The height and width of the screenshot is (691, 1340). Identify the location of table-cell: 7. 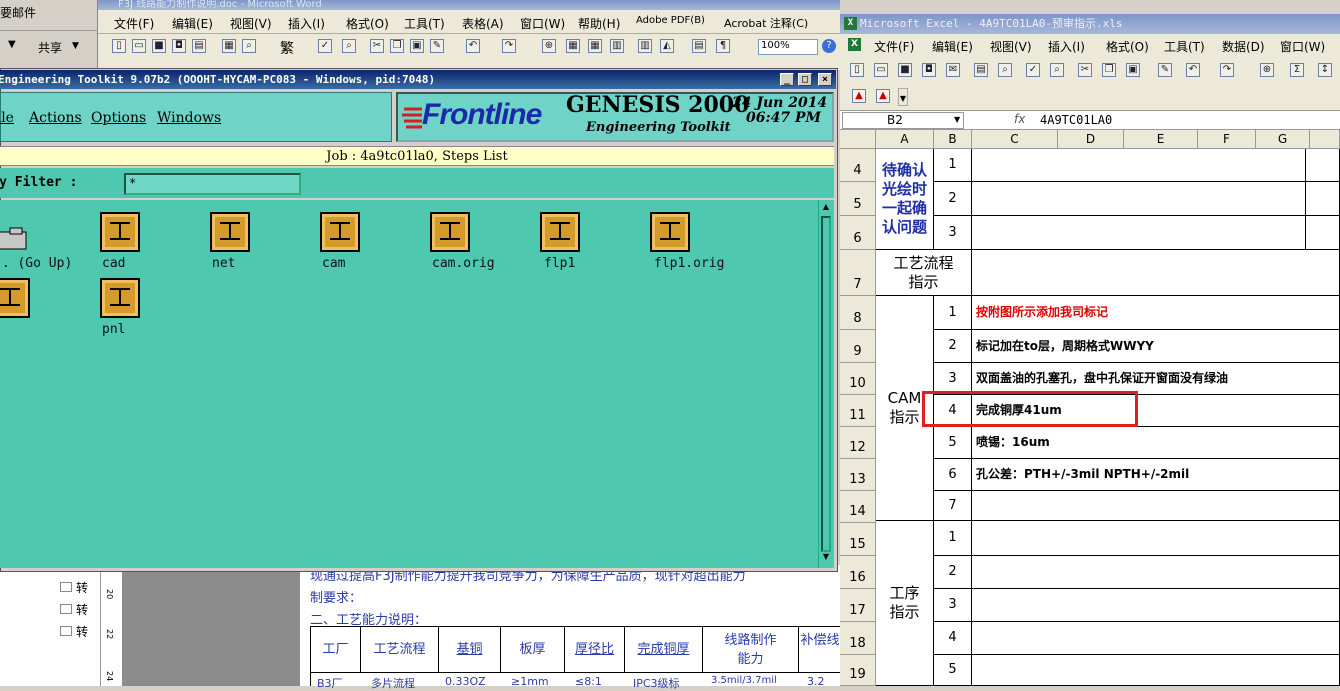
(953, 506).